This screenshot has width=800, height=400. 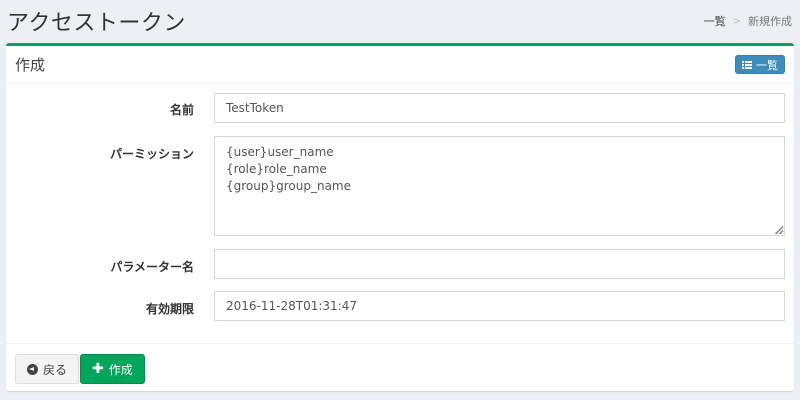 I want to click on create-button: ✚ 作成, so click(x=112, y=369).